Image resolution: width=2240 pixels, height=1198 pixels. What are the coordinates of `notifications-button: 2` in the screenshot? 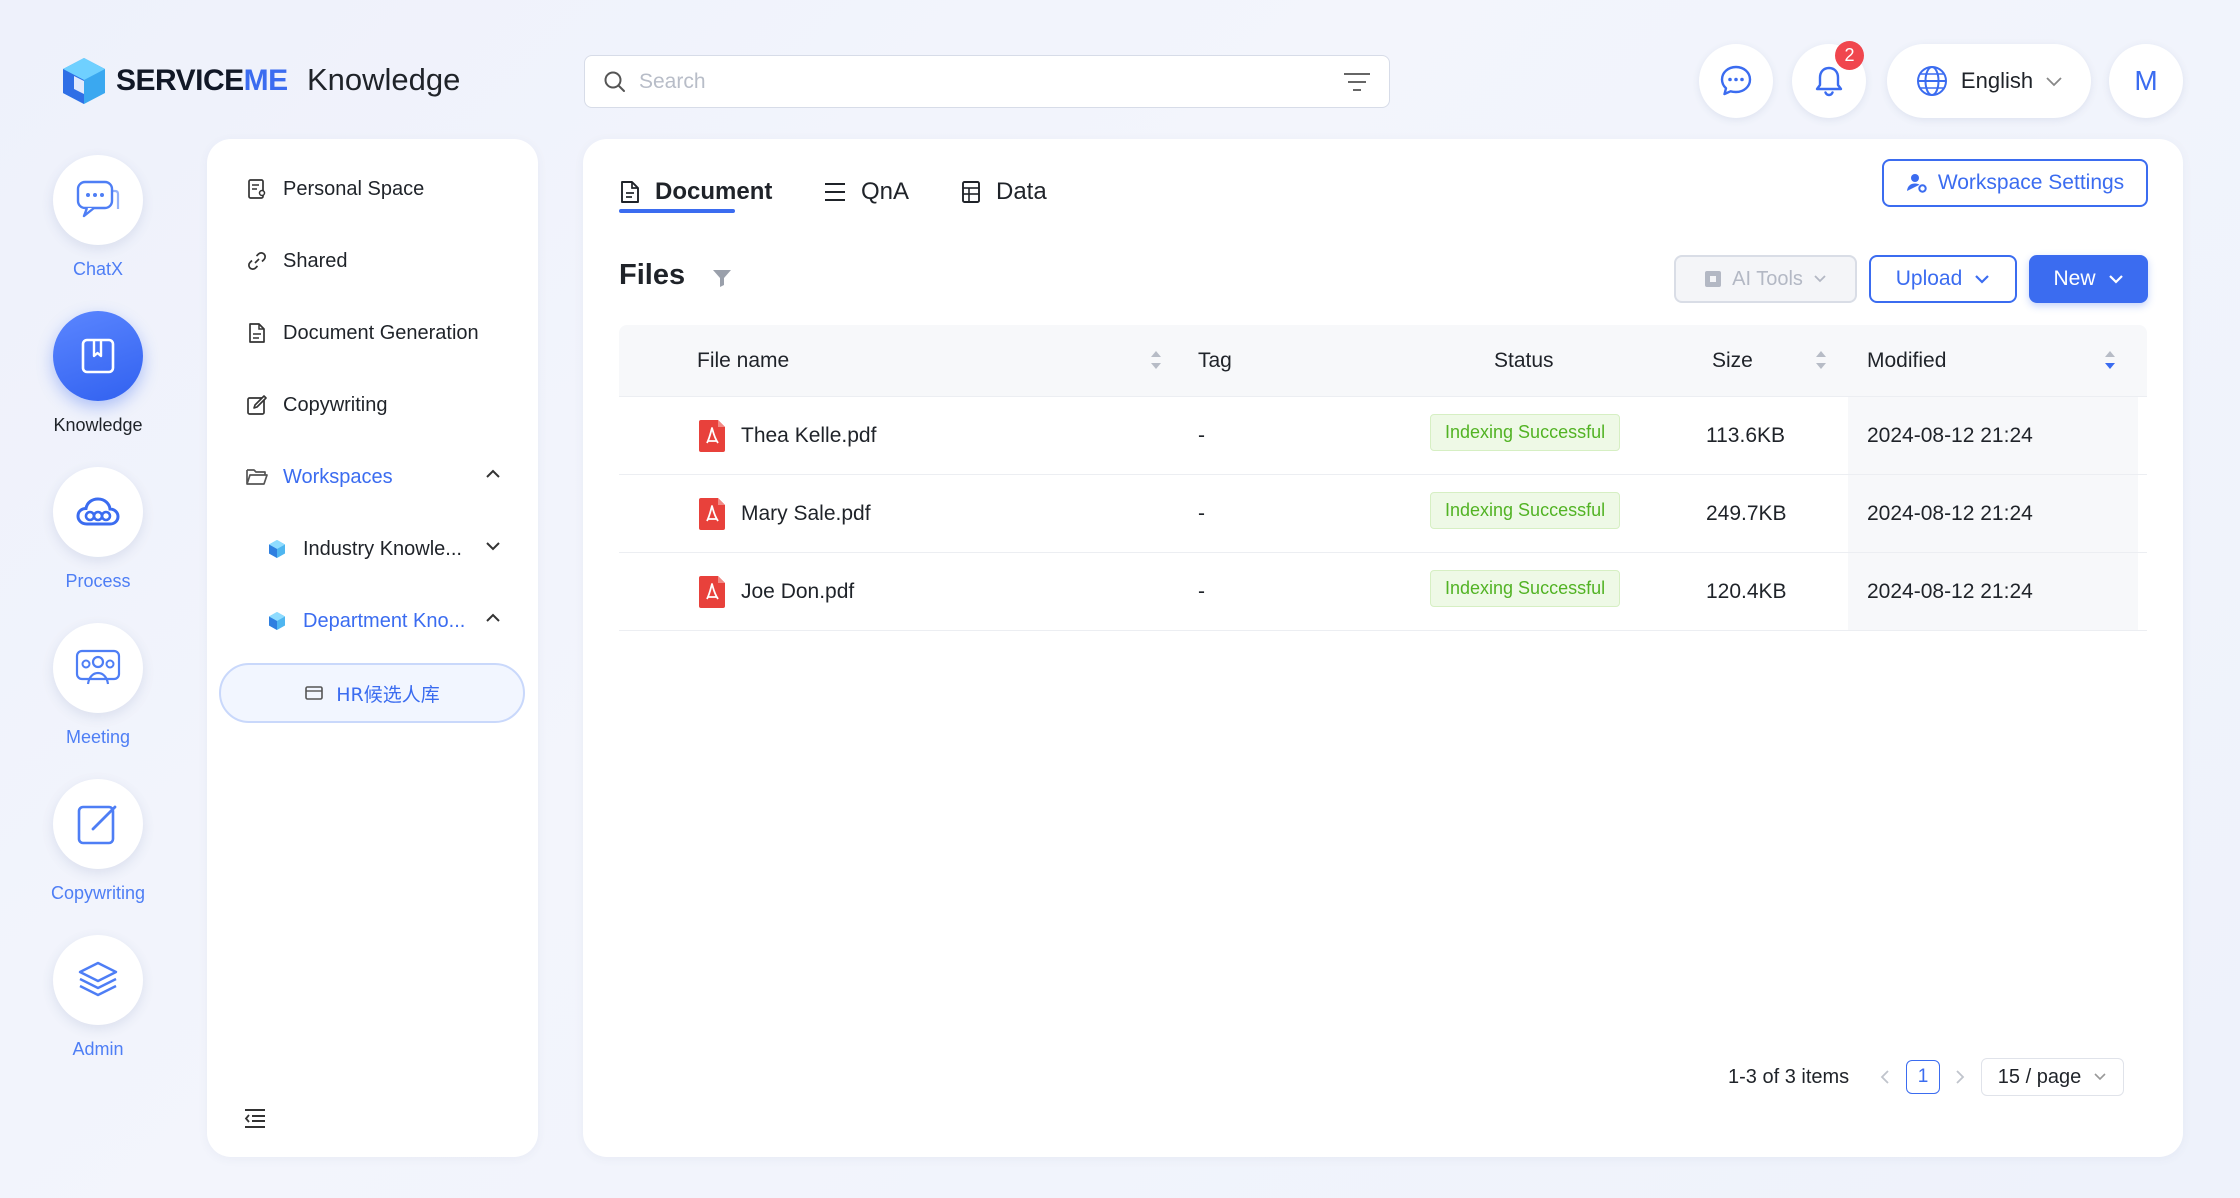 It's located at (1829, 79).